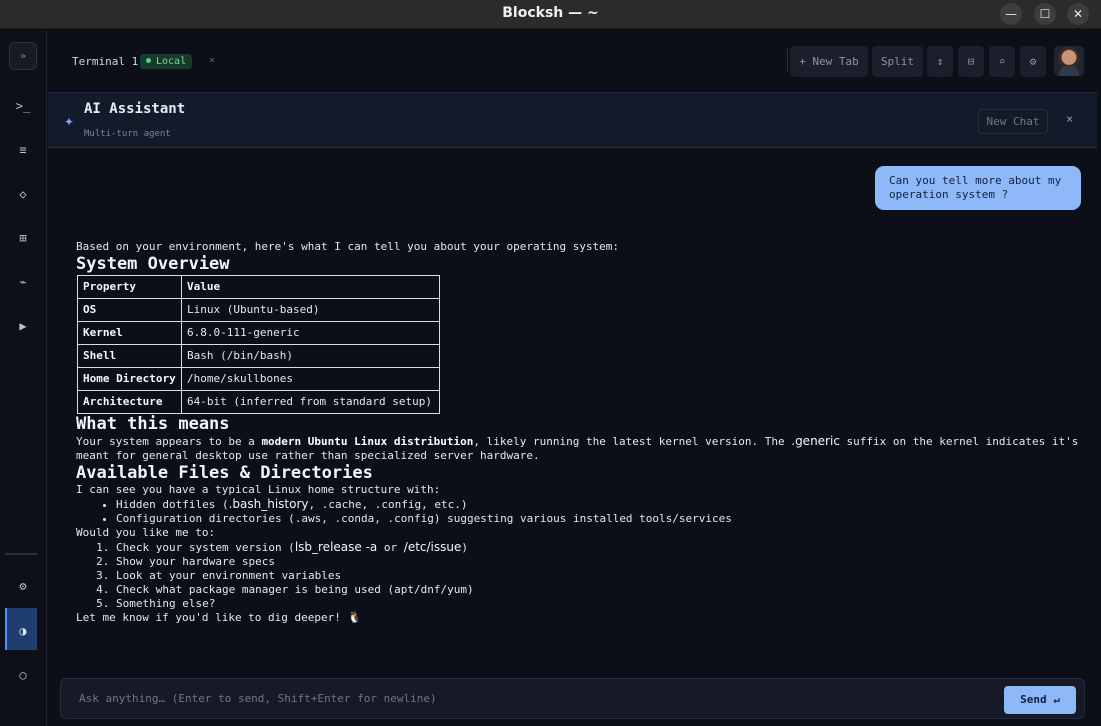  What do you see at coordinates (829, 61) in the screenshot?
I see `new-tab-button: + New Tab` at bounding box center [829, 61].